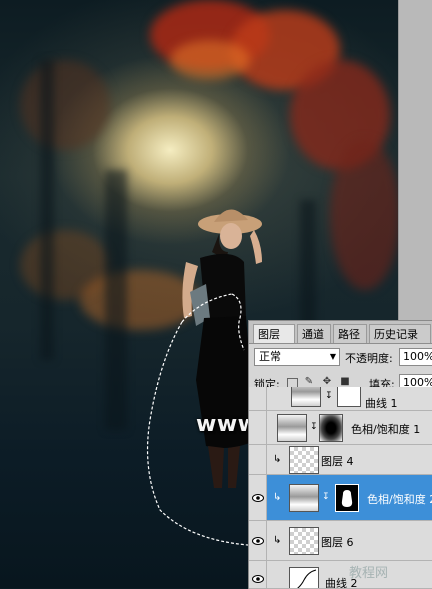 The image size is (432, 589). I want to click on opacity-label: 不透明度:, so click(369, 358).